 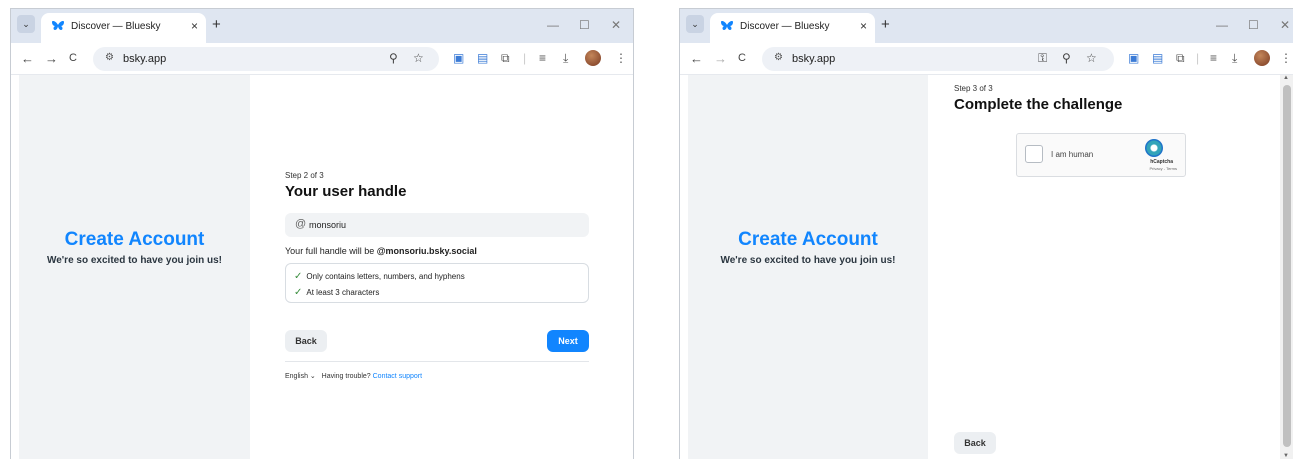 What do you see at coordinates (330, 251) in the screenshot?
I see `full-handle-prefix: Your full handle will be` at bounding box center [330, 251].